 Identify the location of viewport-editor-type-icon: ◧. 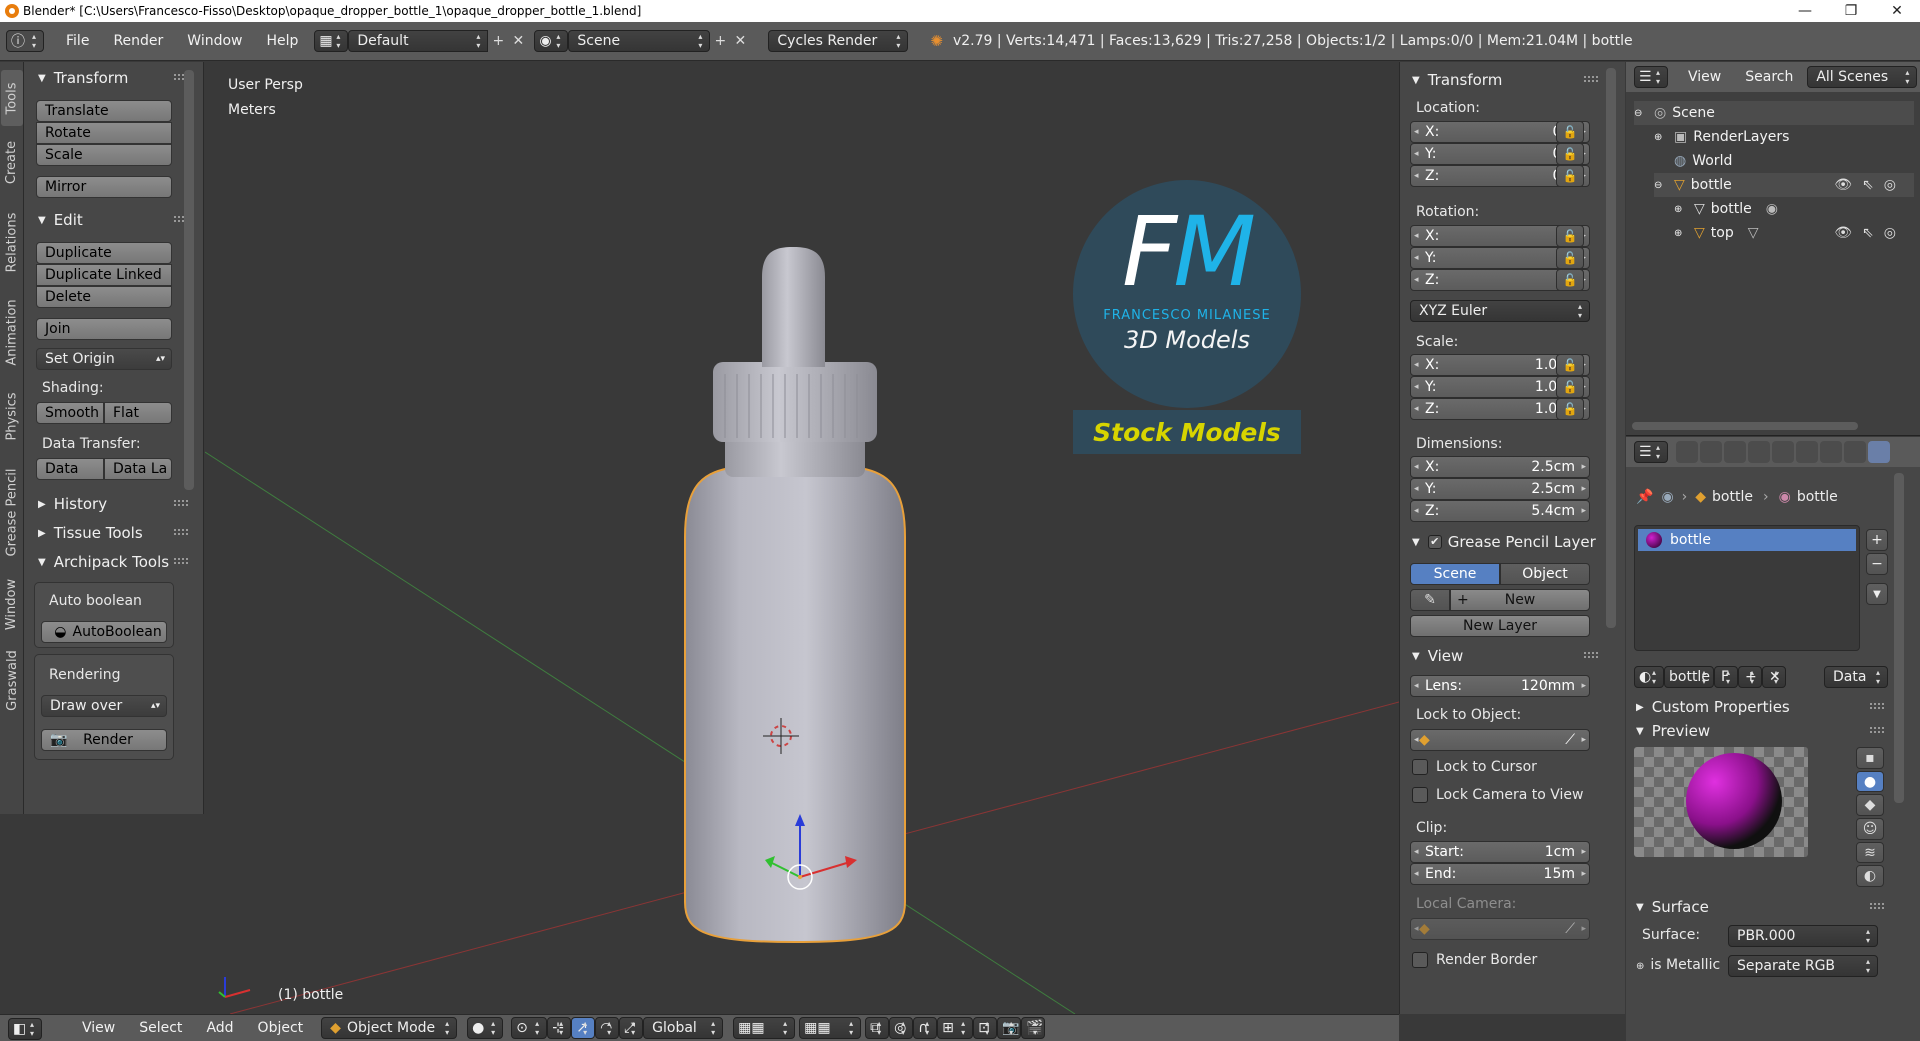
(25, 1029).